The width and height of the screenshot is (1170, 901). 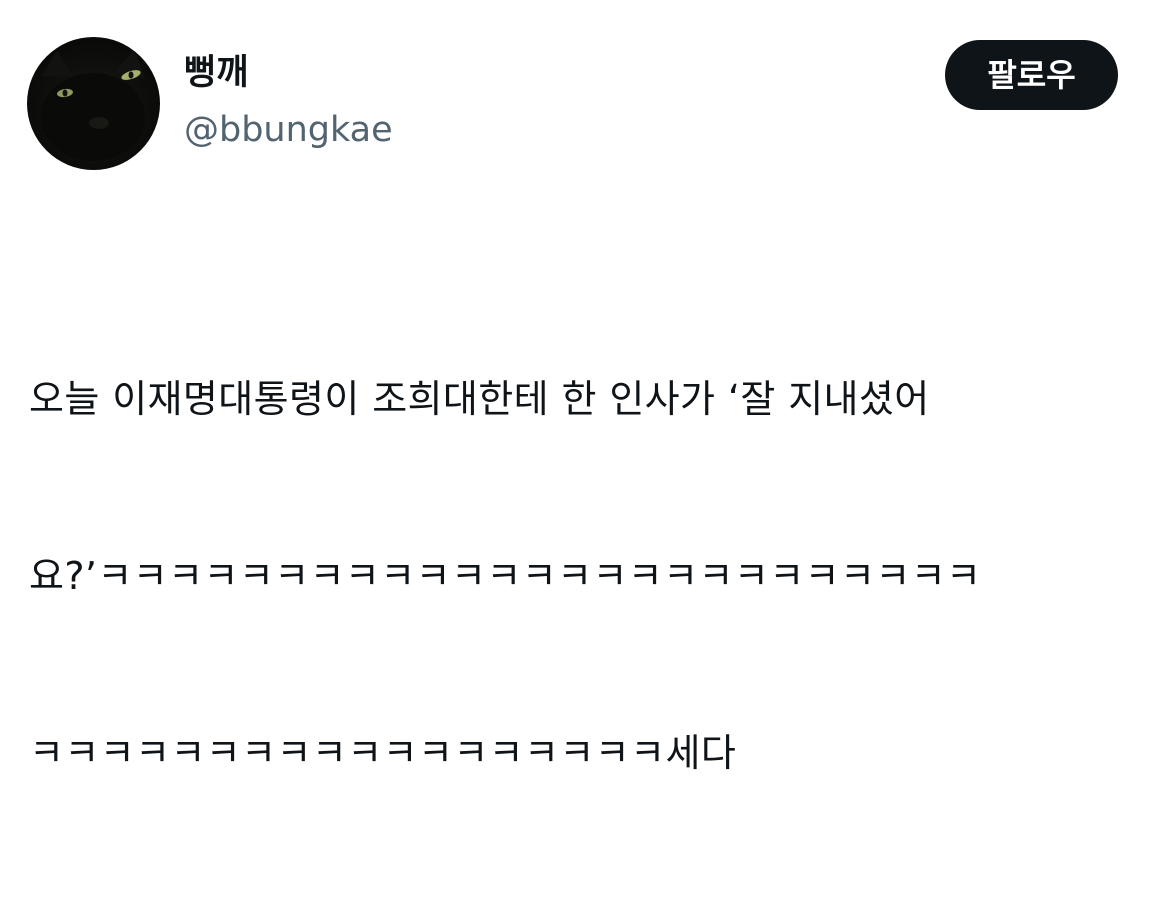 I want to click on tweet-text-line-2: 요?’ㅋㅋㅋㅋㅋㅋㅋㅋㅋㅋㅋㅋㅋㅋㅋㅋㅋㅋㅋㅋㅋㅋㅋㅋㅋ, so click(x=505, y=576).